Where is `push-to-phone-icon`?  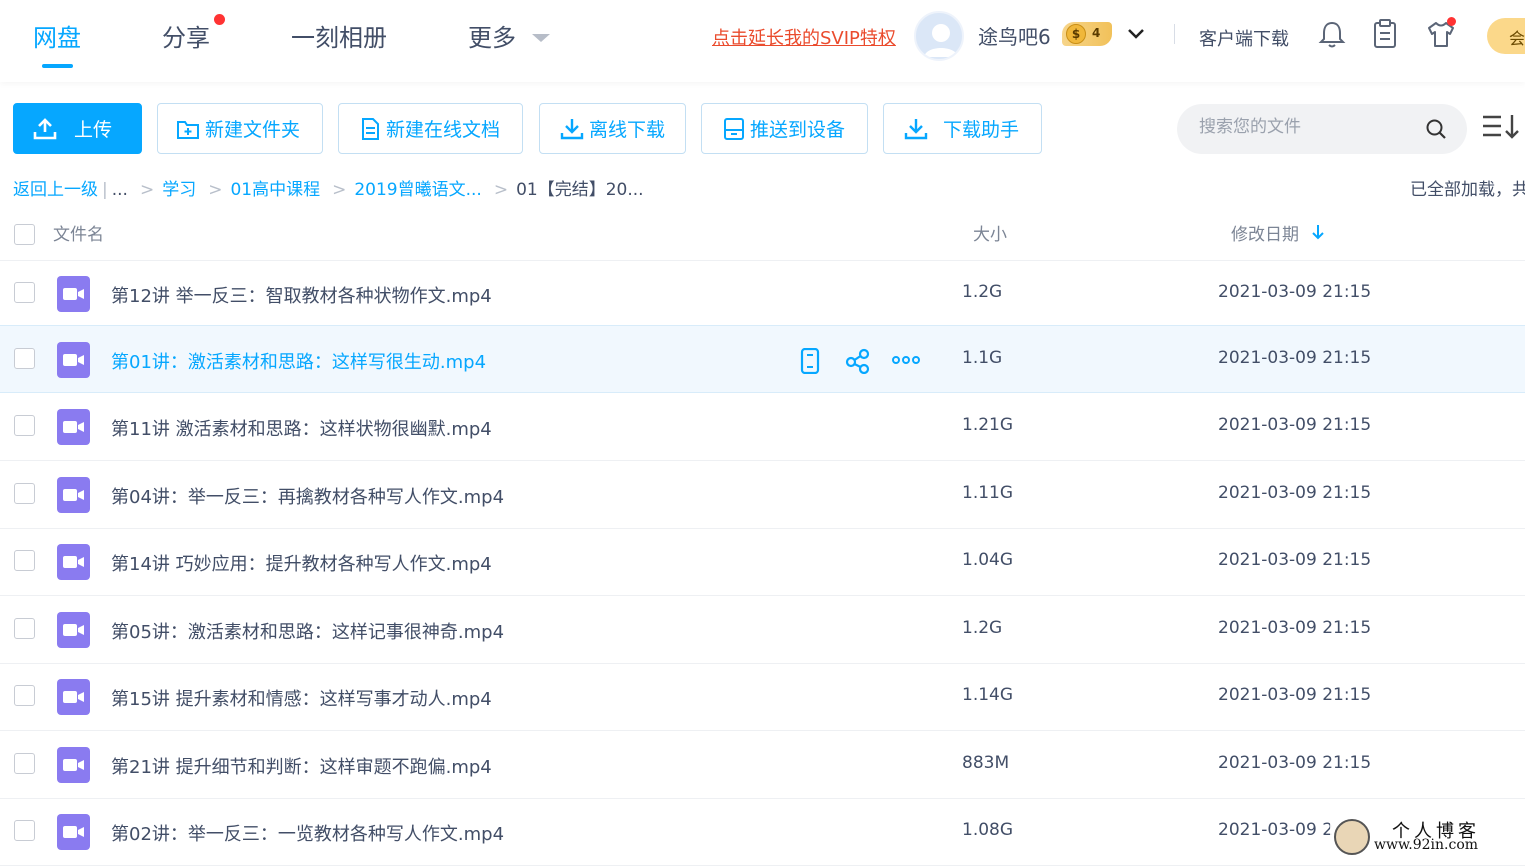
push-to-phone-icon is located at coordinates (810, 361).